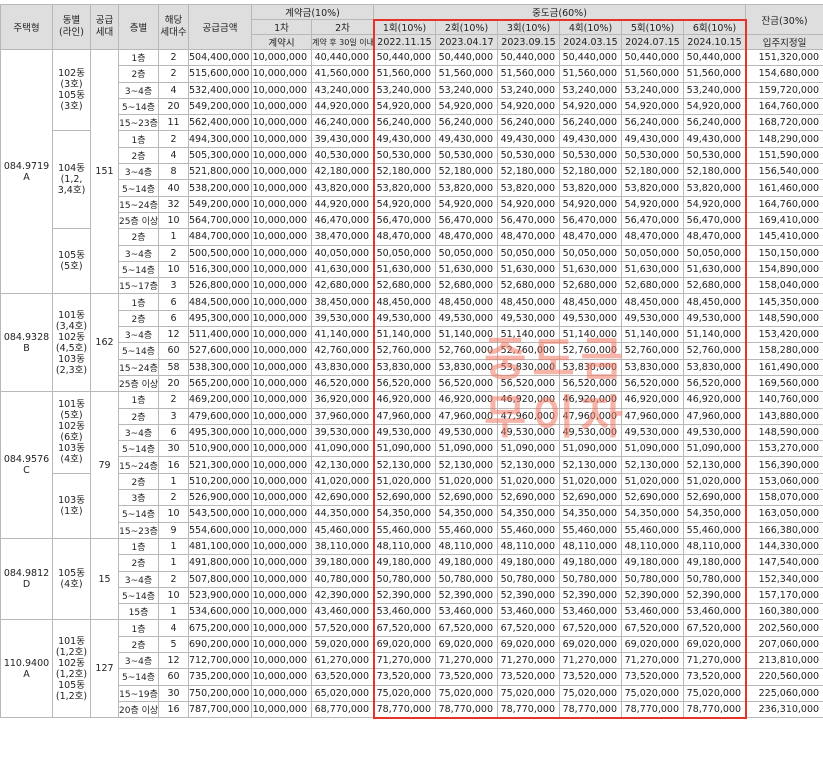  Describe the element at coordinates (138, 644) in the screenshot. I see `floor: 2층` at that location.